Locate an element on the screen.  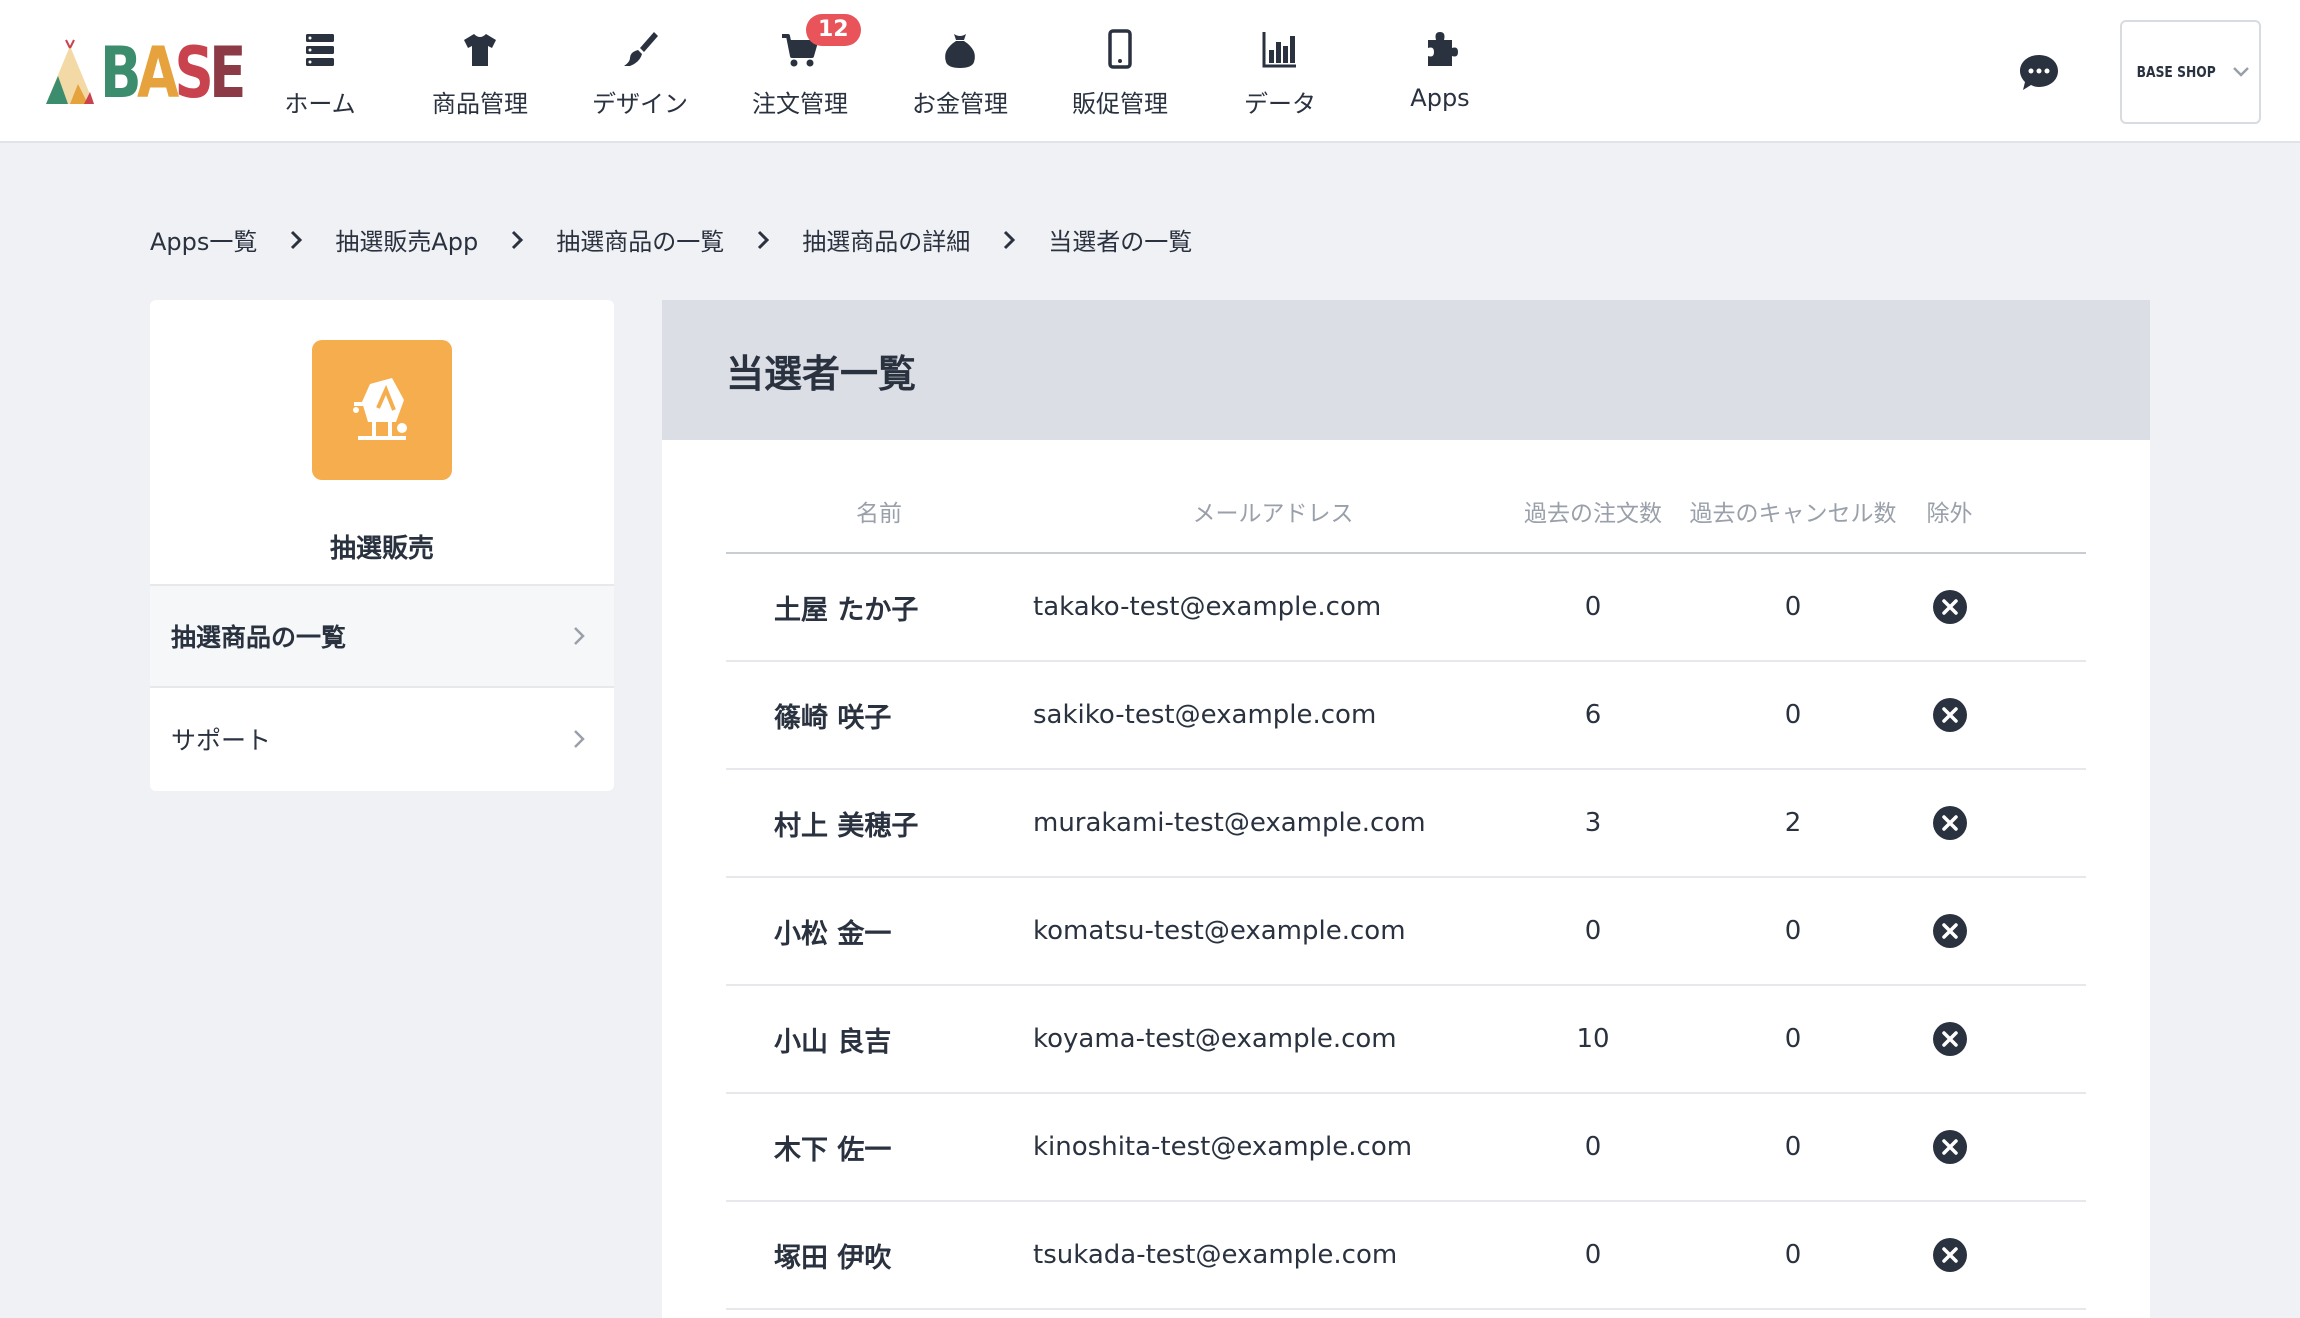
chevron-down-icon is located at coordinates (2240, 72).